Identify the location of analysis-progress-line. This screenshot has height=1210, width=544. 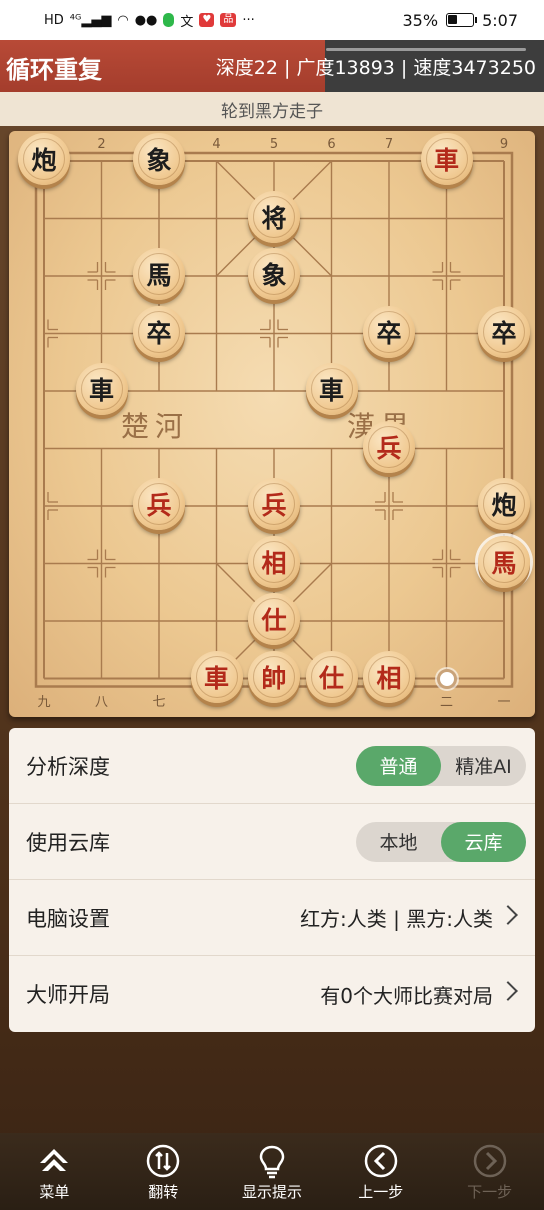
(426, 49).